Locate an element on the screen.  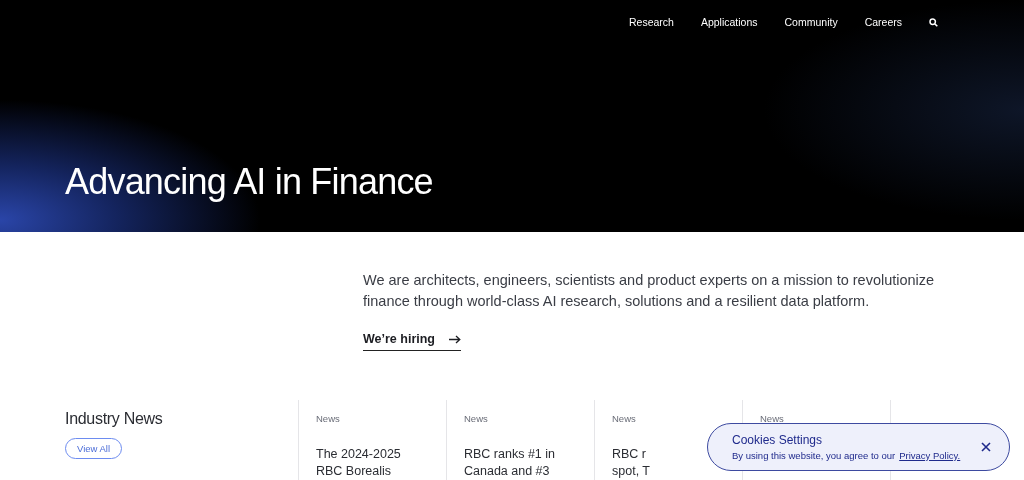
intro-paragraph: We are architects, engineers, scientists and product experts on a mission to revolutionize finance through world-class AI research, solutions and a resilient data platform. is located at coordinates (649, 291).